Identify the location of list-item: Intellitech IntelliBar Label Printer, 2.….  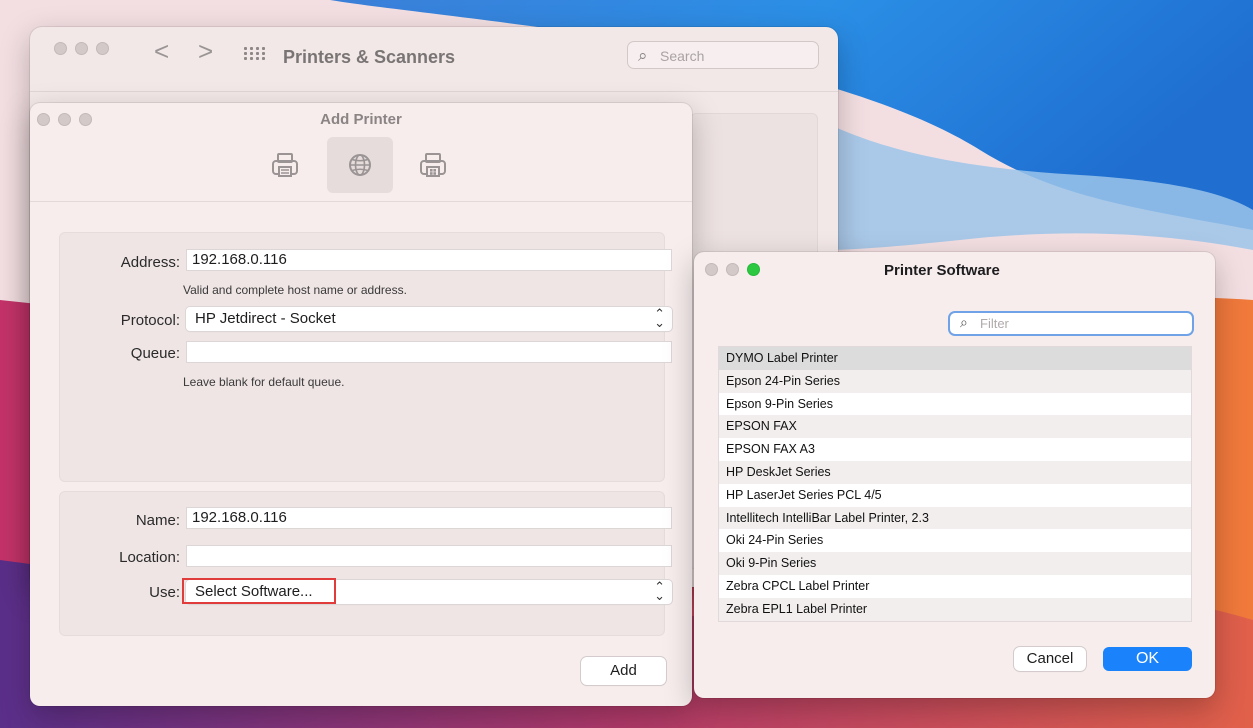
(955, 518).